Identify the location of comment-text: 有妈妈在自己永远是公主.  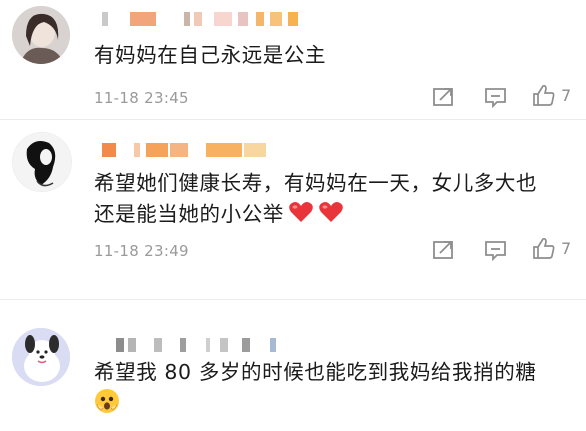
(210, 55).